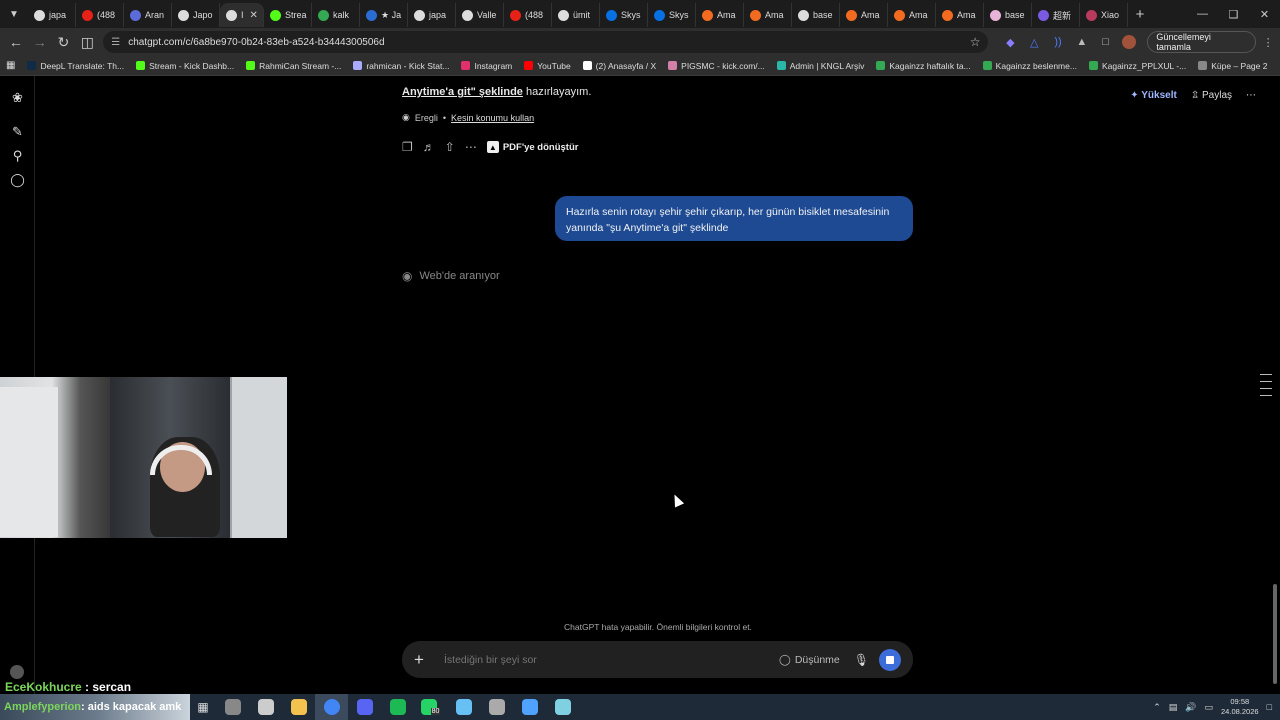  What do you see at coordinates (1190, 707) in the screenshot?
I see `volume-icon: 🔊` at bounding box center [1190, 707].